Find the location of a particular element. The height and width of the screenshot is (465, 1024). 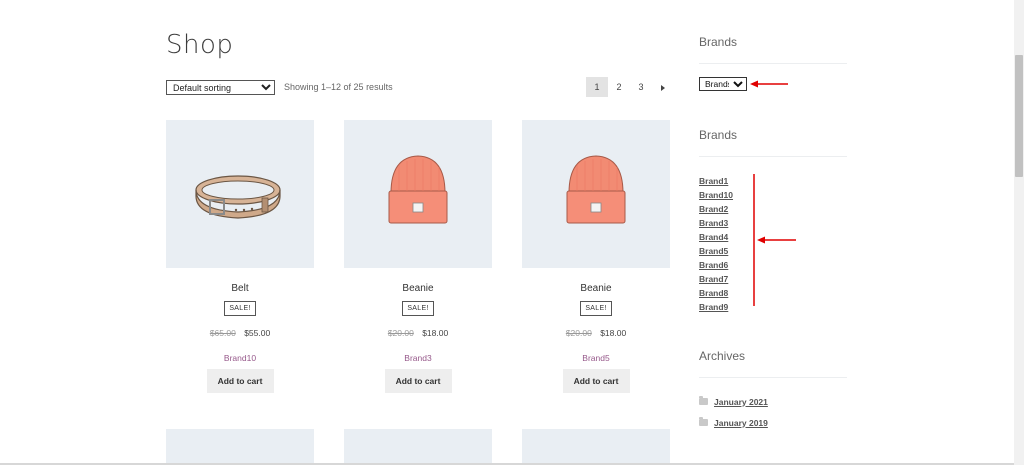

list-item: Brand1 is located at coordinates (716, 180).